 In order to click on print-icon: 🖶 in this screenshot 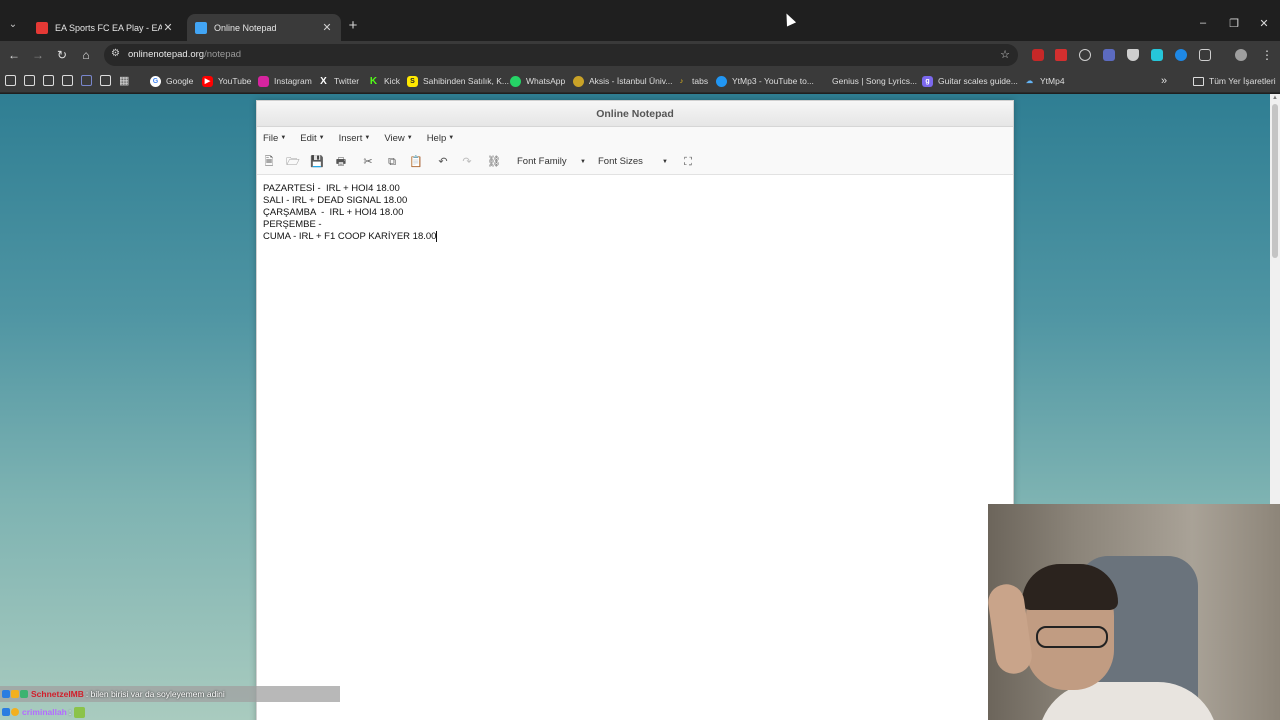, I will do `click(341, 162)`.